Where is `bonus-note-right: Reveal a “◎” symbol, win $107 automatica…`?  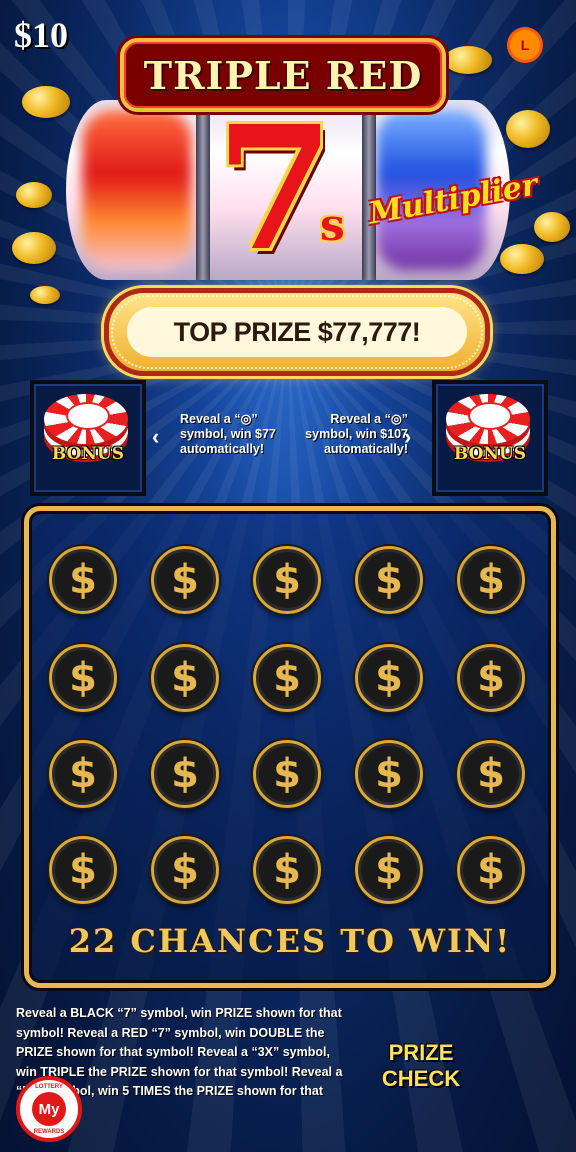 bonus-note-right: Reveal a “◎” symbol, win $107 automatica… is located at coordinates (356, 434).